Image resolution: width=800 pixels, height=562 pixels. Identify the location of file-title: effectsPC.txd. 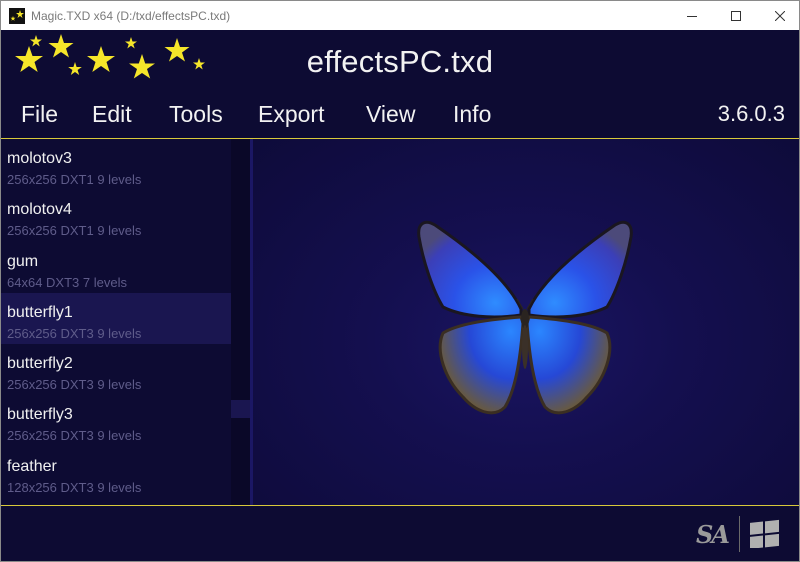
(400, 61).